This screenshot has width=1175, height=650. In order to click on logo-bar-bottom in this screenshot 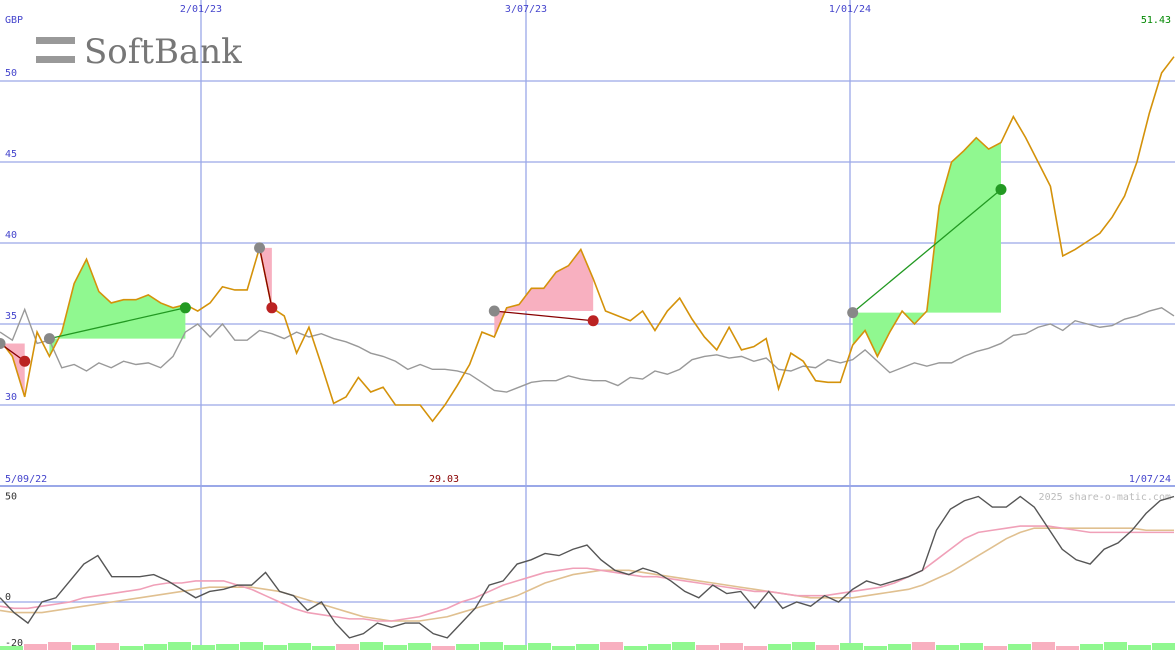, I will do `click(55, 59)`.